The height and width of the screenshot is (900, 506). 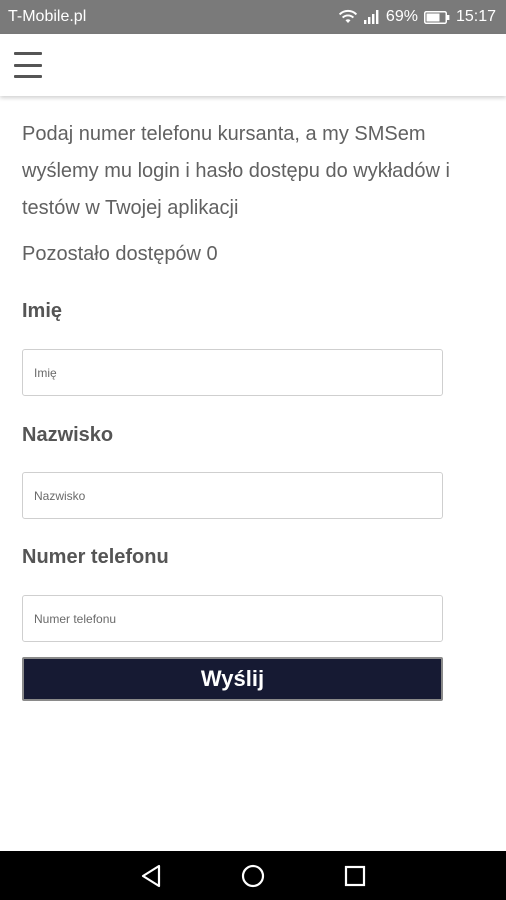 What do you see at coordinates (475, 16) in the screenshot?
I see `clock: 15:17` at bounding box center [475, 16].